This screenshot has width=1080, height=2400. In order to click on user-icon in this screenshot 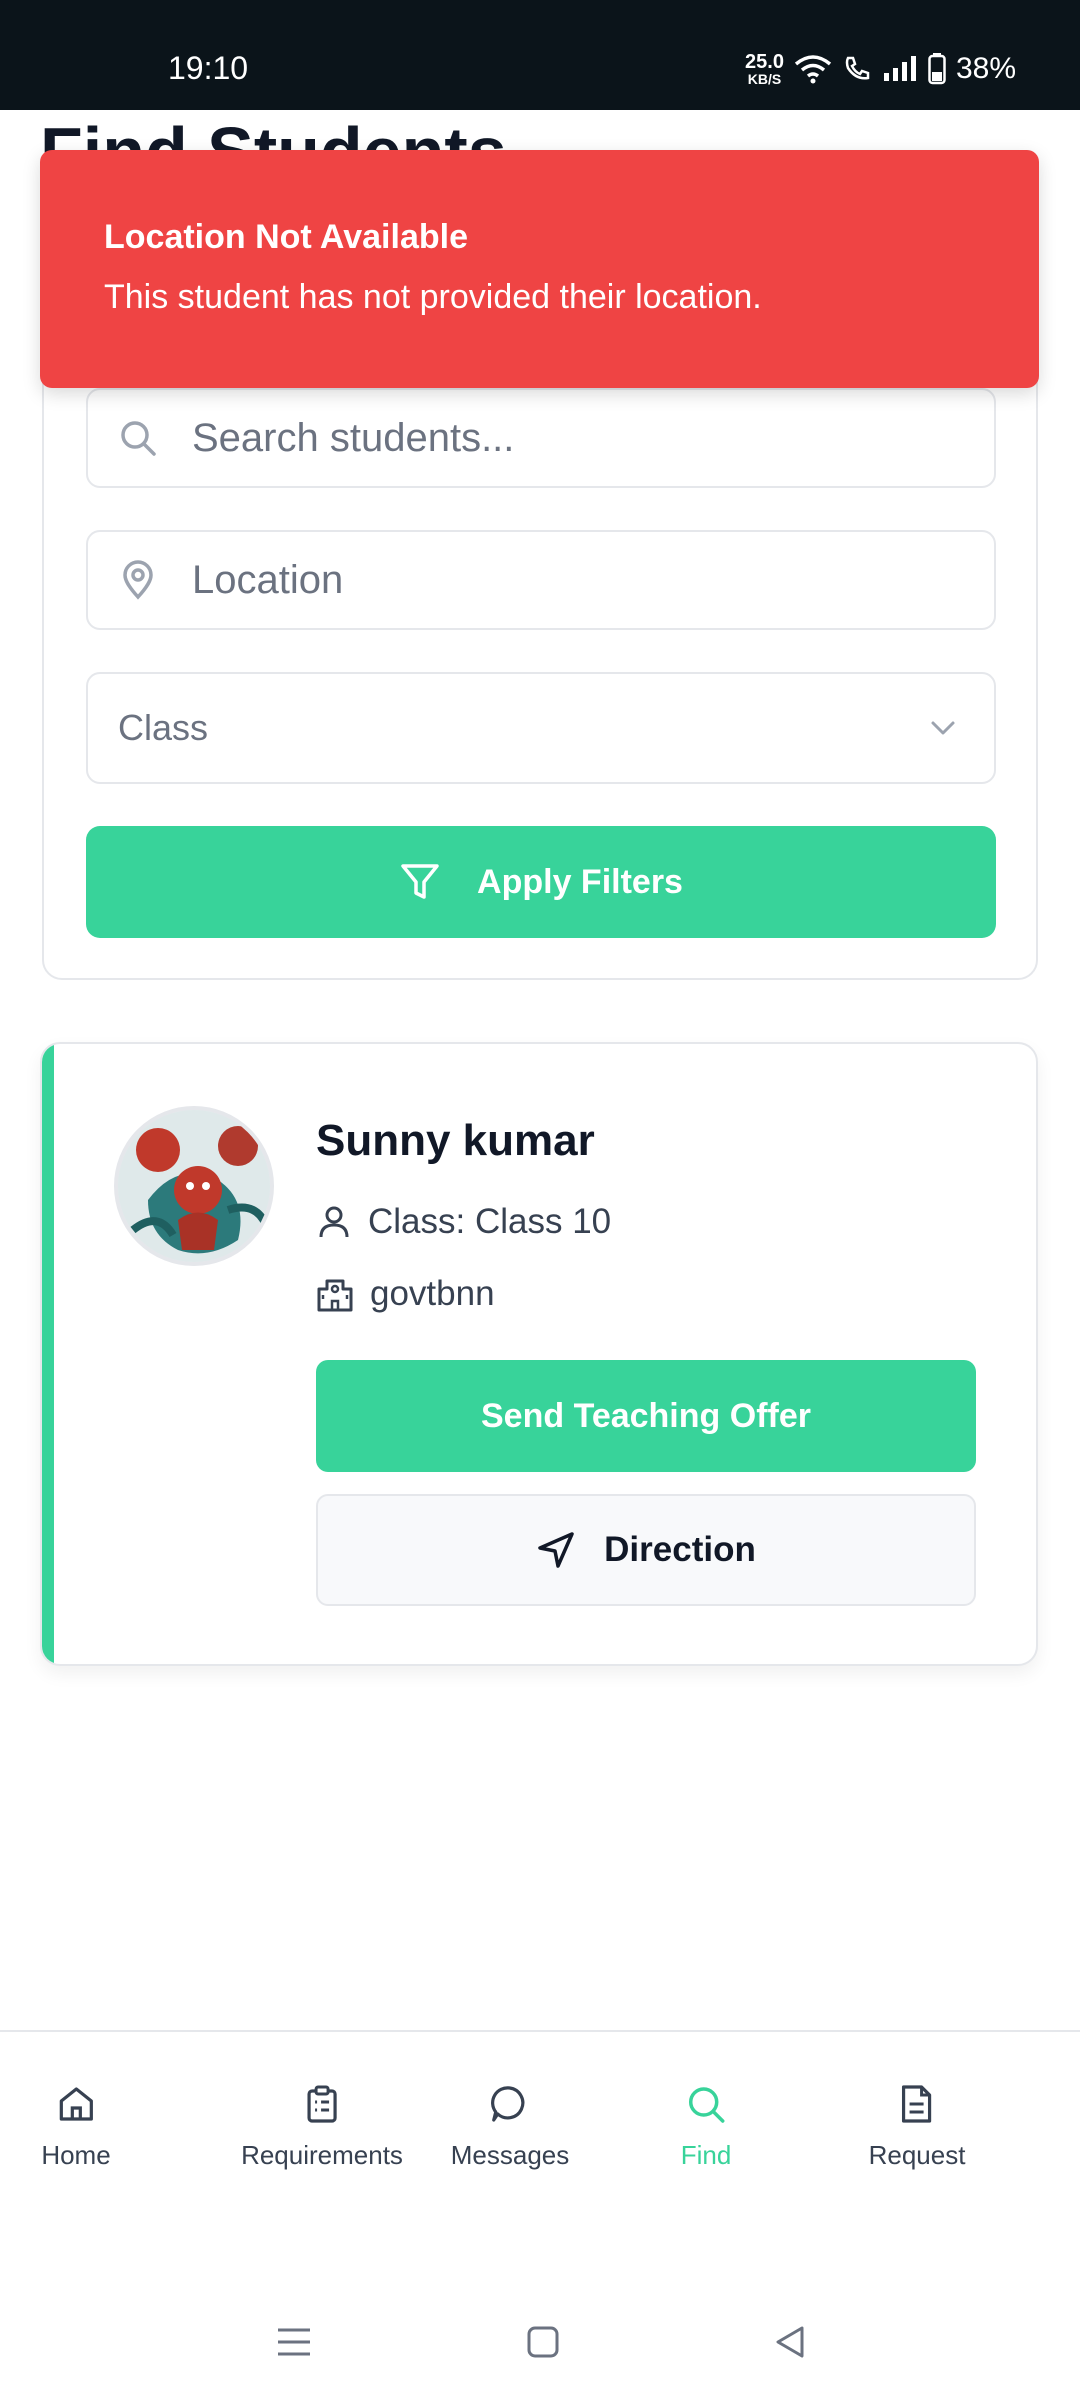, I will do `click(334, 1222)`.